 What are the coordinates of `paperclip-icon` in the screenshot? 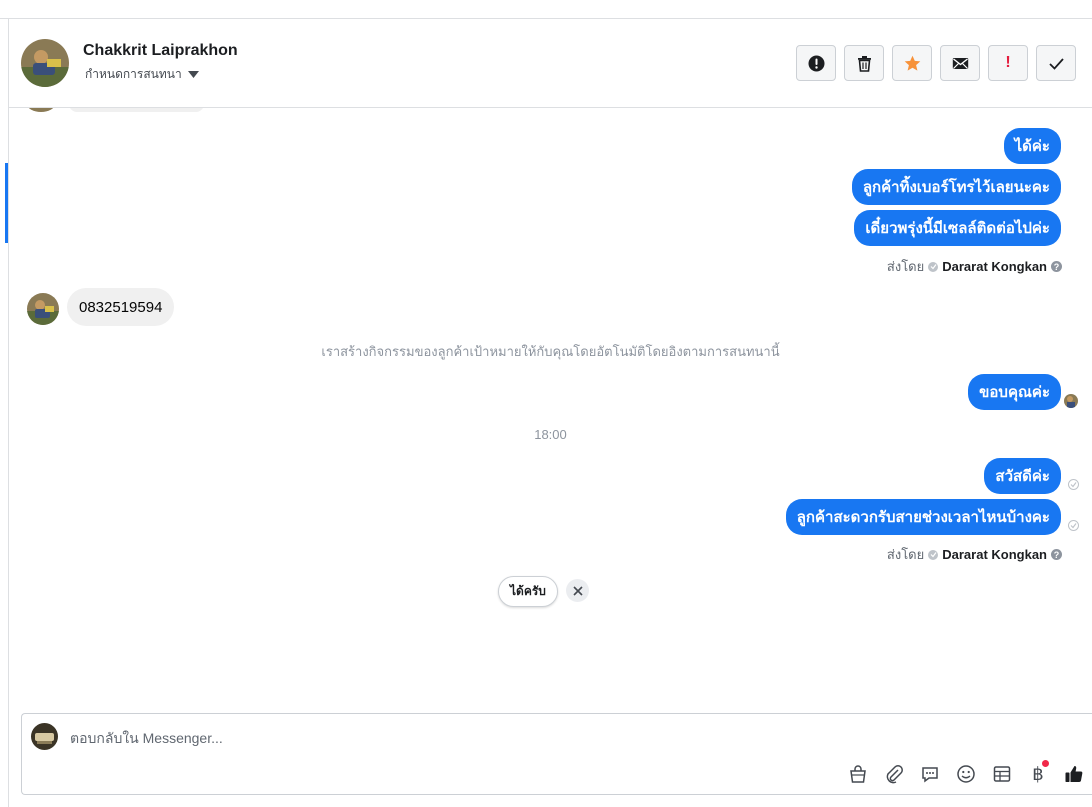 It's located at (894, 774).